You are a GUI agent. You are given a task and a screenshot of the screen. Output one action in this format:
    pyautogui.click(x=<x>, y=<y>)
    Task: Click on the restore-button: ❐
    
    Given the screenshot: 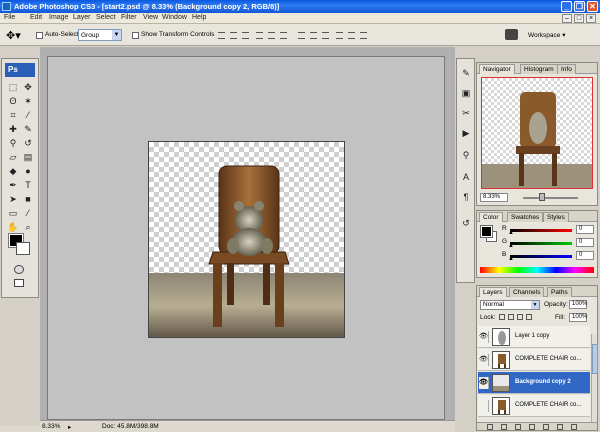 What is the action you would take?
    pyautogui.click(x=579, y=6)
    